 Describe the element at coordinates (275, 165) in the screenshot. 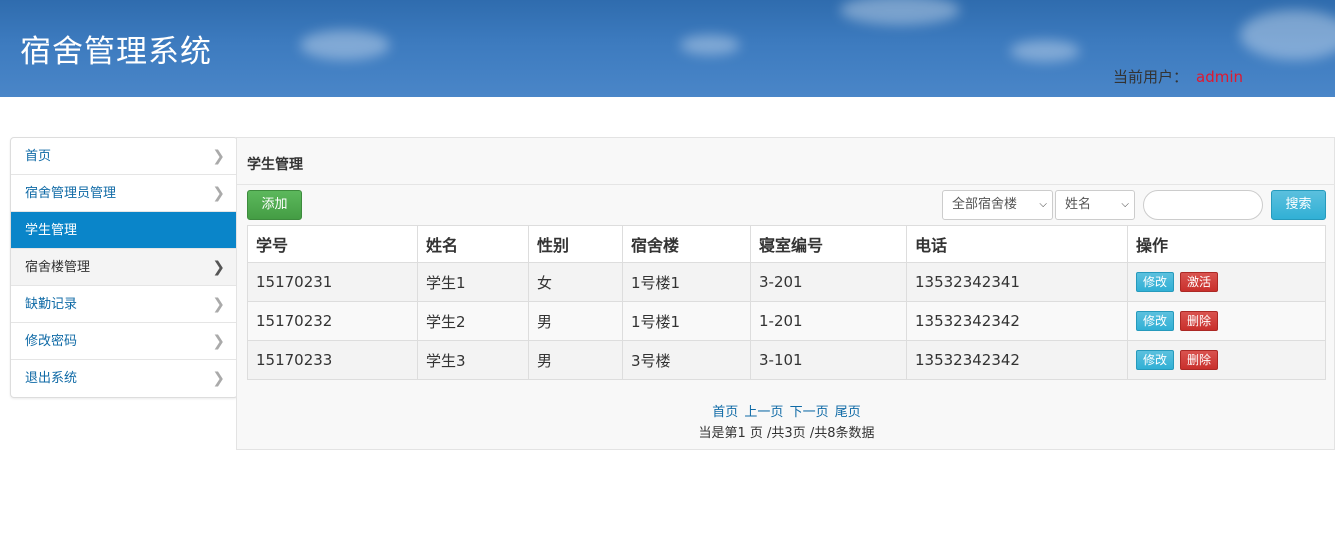

I see `page-title: 学生管理` at that location.